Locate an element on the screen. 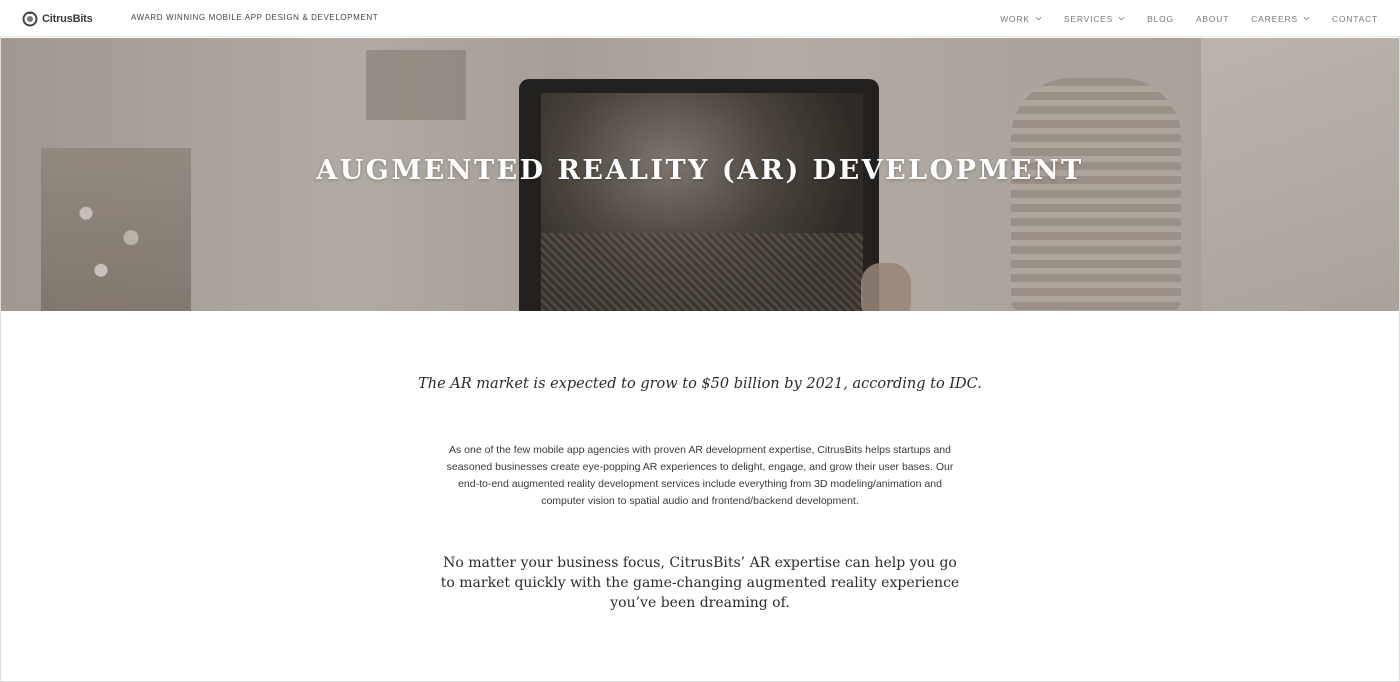  nav-item-label: BLOG is located at coordinates (1160, 18).